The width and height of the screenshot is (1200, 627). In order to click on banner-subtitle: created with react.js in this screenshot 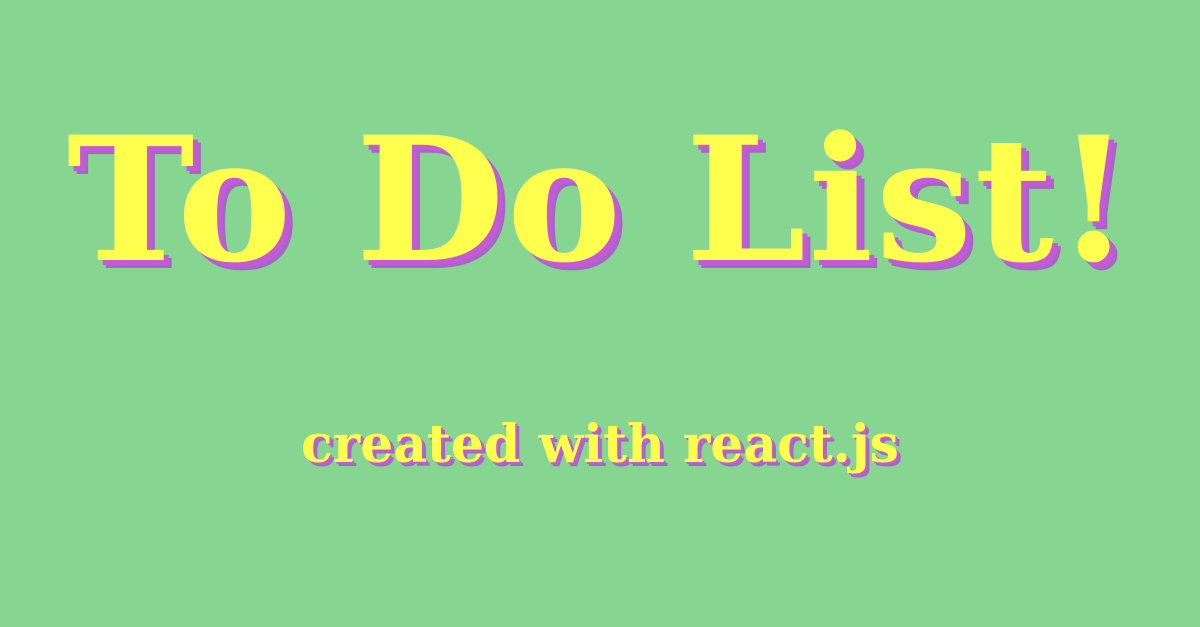, I will do `click(600, 444)`.